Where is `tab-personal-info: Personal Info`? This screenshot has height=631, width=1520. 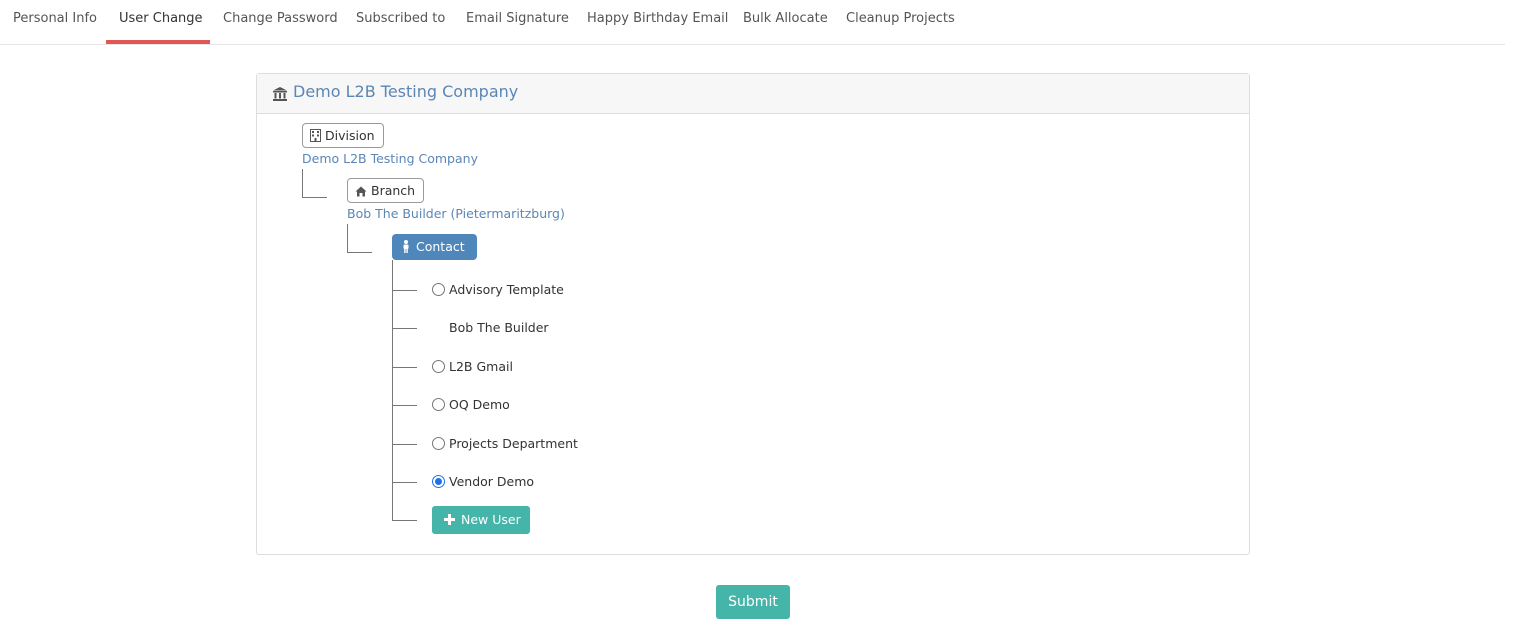 tab-personal-info: Personal Info is located at coordinates (55, 22).